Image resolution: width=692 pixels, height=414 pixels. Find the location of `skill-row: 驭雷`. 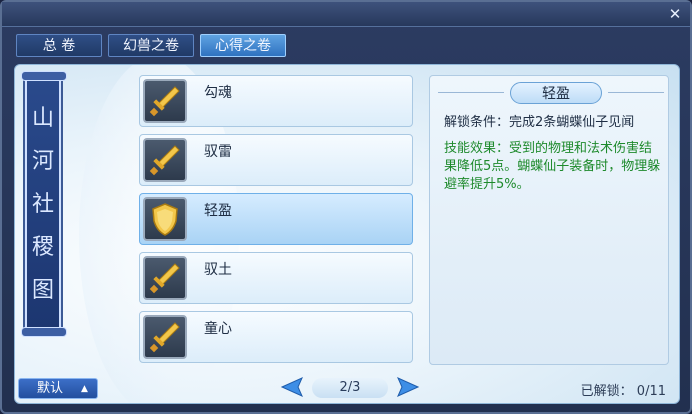

skill-row: 驭雷 is located at coordinates (276, 160).